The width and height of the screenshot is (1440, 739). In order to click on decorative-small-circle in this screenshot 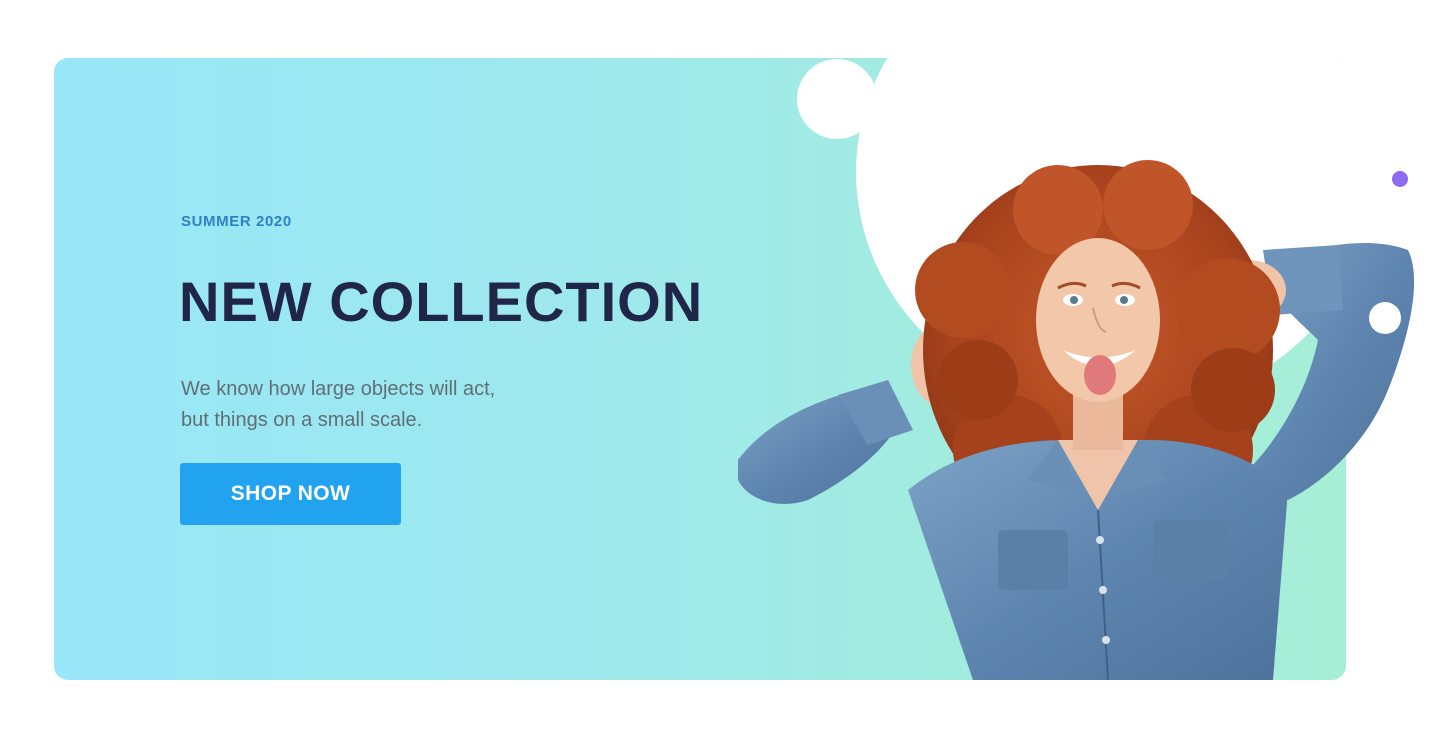, I will do `click(837, 99)`.